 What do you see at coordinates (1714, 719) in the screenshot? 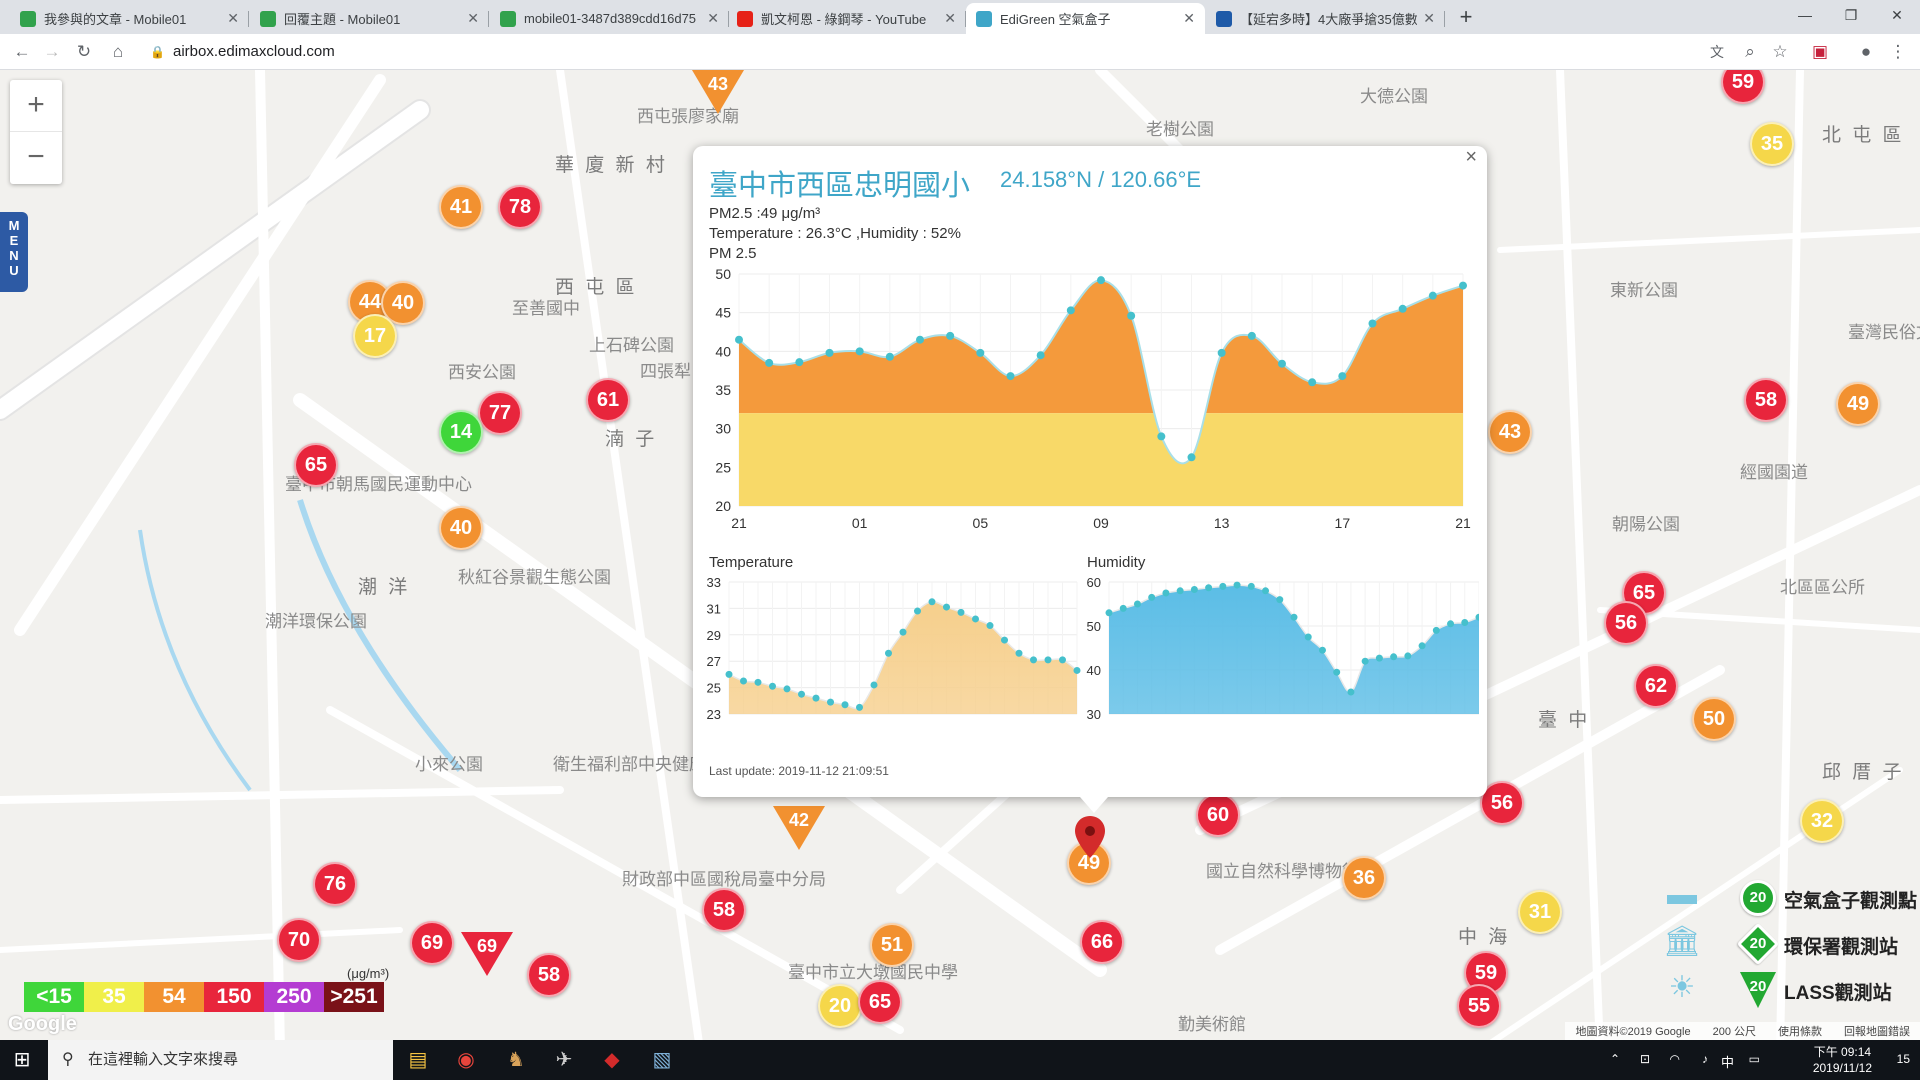
I see `airbox-marker: 50` at bounding box center [1714, 719].